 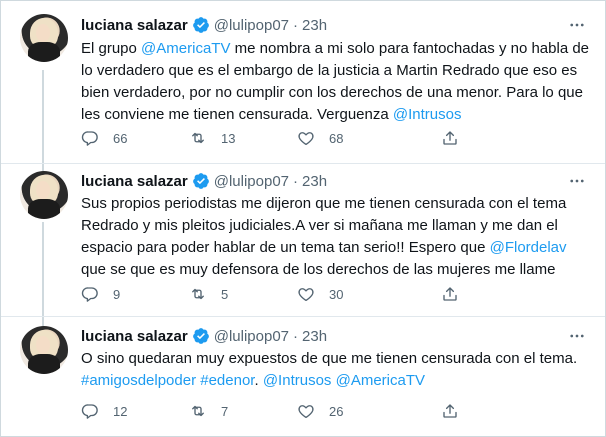 What do you see at coordinates (225, 294) in the screenshot?
I see `retweet-count: 5` at bounding box center [225, 294].